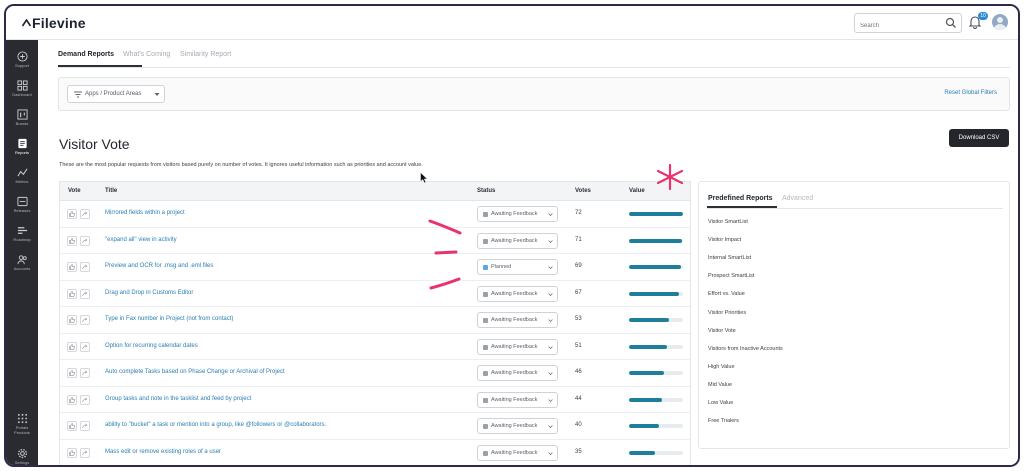 This screenshot has height=471, width=1024. What do you see at coordinates (159, 266) in the screenshot?
I see `idea-title-link: Preview and OCR for .msg and .eml files` at bounding box center [159, 266].